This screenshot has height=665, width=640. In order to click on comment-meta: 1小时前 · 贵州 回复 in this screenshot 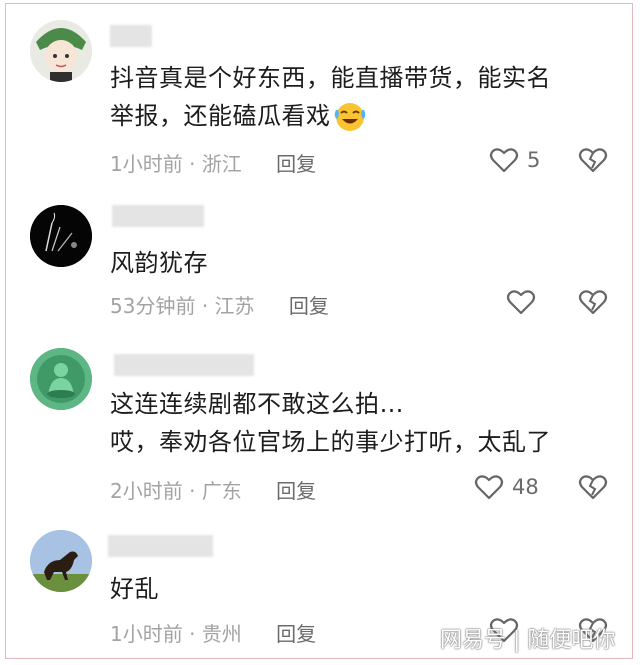, I will do `click(213, 632)`.